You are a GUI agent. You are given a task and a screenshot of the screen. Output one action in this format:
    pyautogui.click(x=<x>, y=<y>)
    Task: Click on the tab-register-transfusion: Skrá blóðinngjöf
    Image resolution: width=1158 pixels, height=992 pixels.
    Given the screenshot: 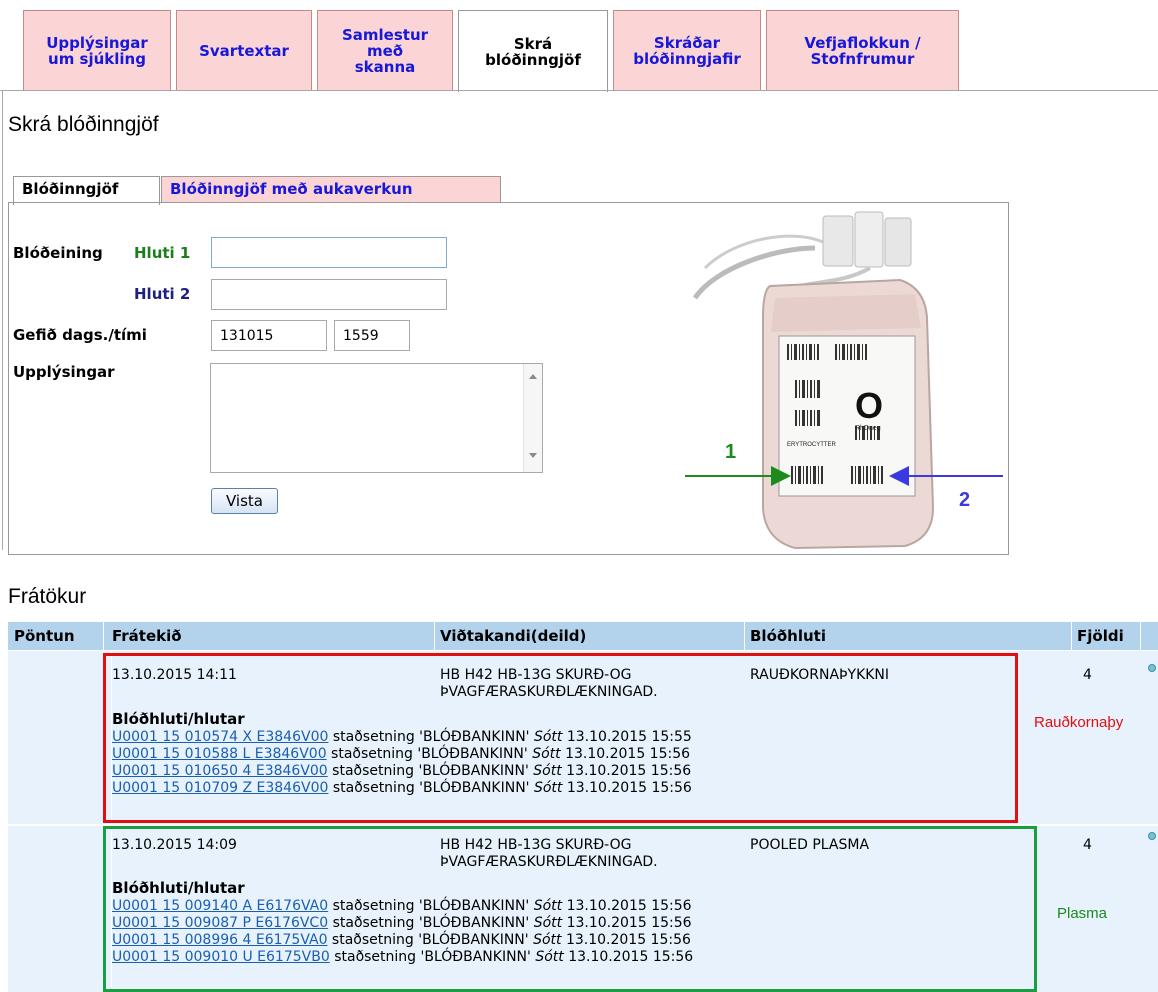 What is the action you would take?
    pyautogui.click(x=533, y=51)
    